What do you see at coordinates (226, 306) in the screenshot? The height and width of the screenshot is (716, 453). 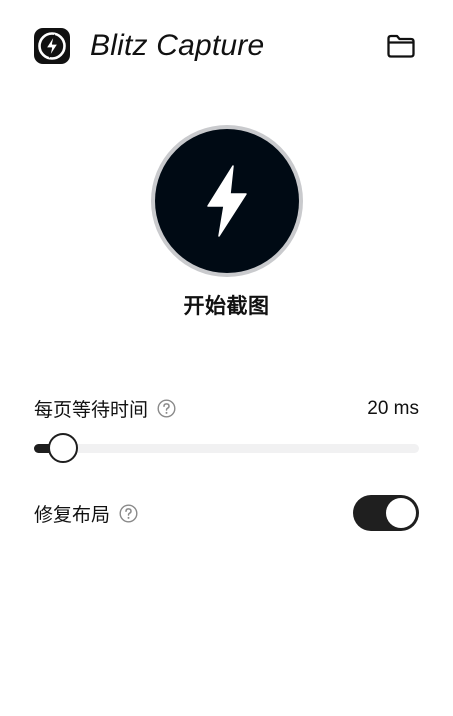 I see `start-capture-label: 开始截图` at bounding box center [226, 306].